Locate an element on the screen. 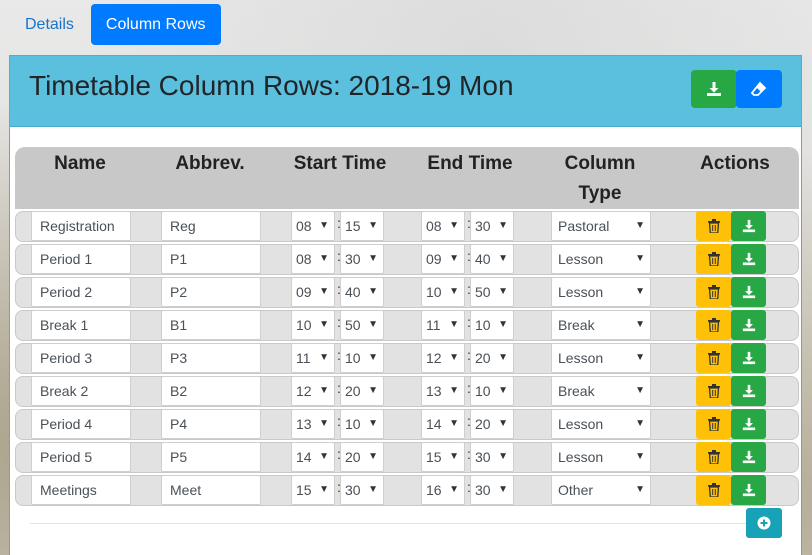 Image resolution: width=812 pixels, height=555 pixels. name-field: Period 5 is located at coordinates (81, 457).